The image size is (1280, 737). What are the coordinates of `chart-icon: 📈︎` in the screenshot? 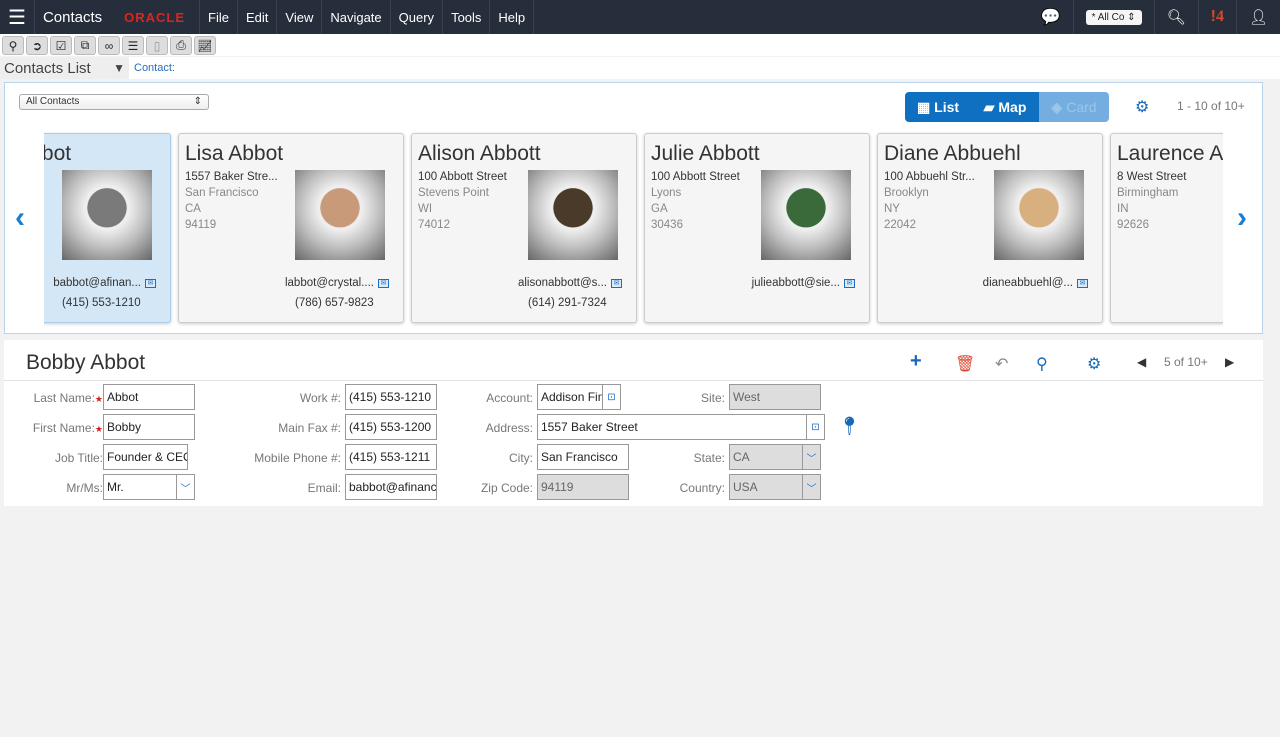 It's located at (205, 45).